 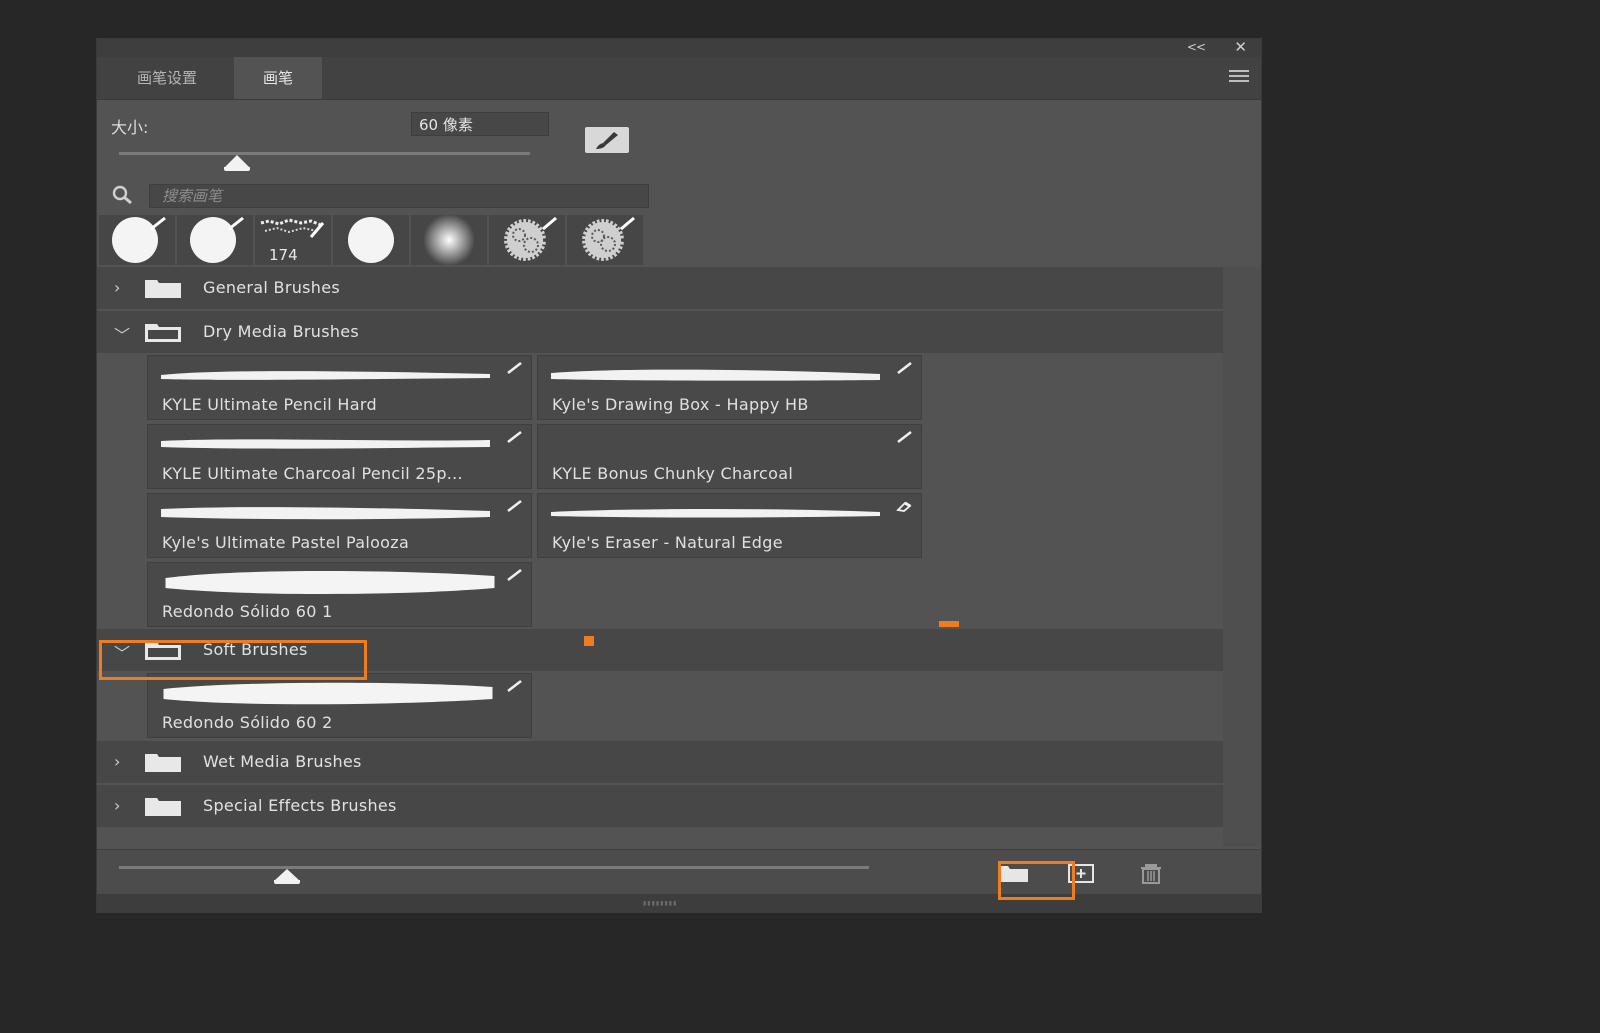 What do you see at coordinates (673, 473) in the screenshot?
I see `brush-name: KYLE Bonus Chunky Charcoal` at bounding box center [673, 473].